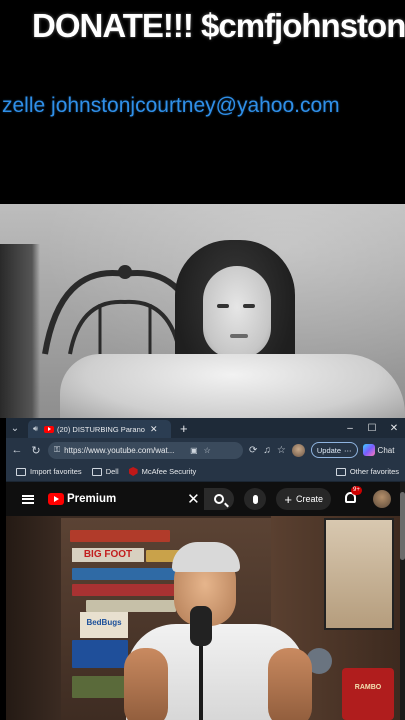 The image size is (405, 720). What do you see at coordinates (281, 450) in the screenshot?
I see `favorites-icon: ☆` at bounding box center [281, 450].